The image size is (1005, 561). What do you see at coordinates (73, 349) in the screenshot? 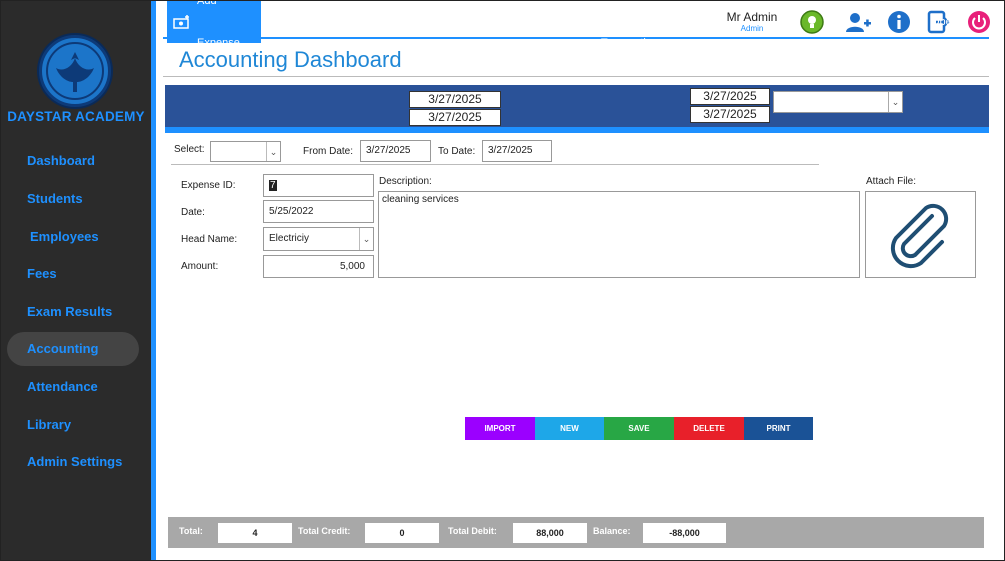
I see `sidebar-item-accounting: Accounting` at bounding box center [73, 349].